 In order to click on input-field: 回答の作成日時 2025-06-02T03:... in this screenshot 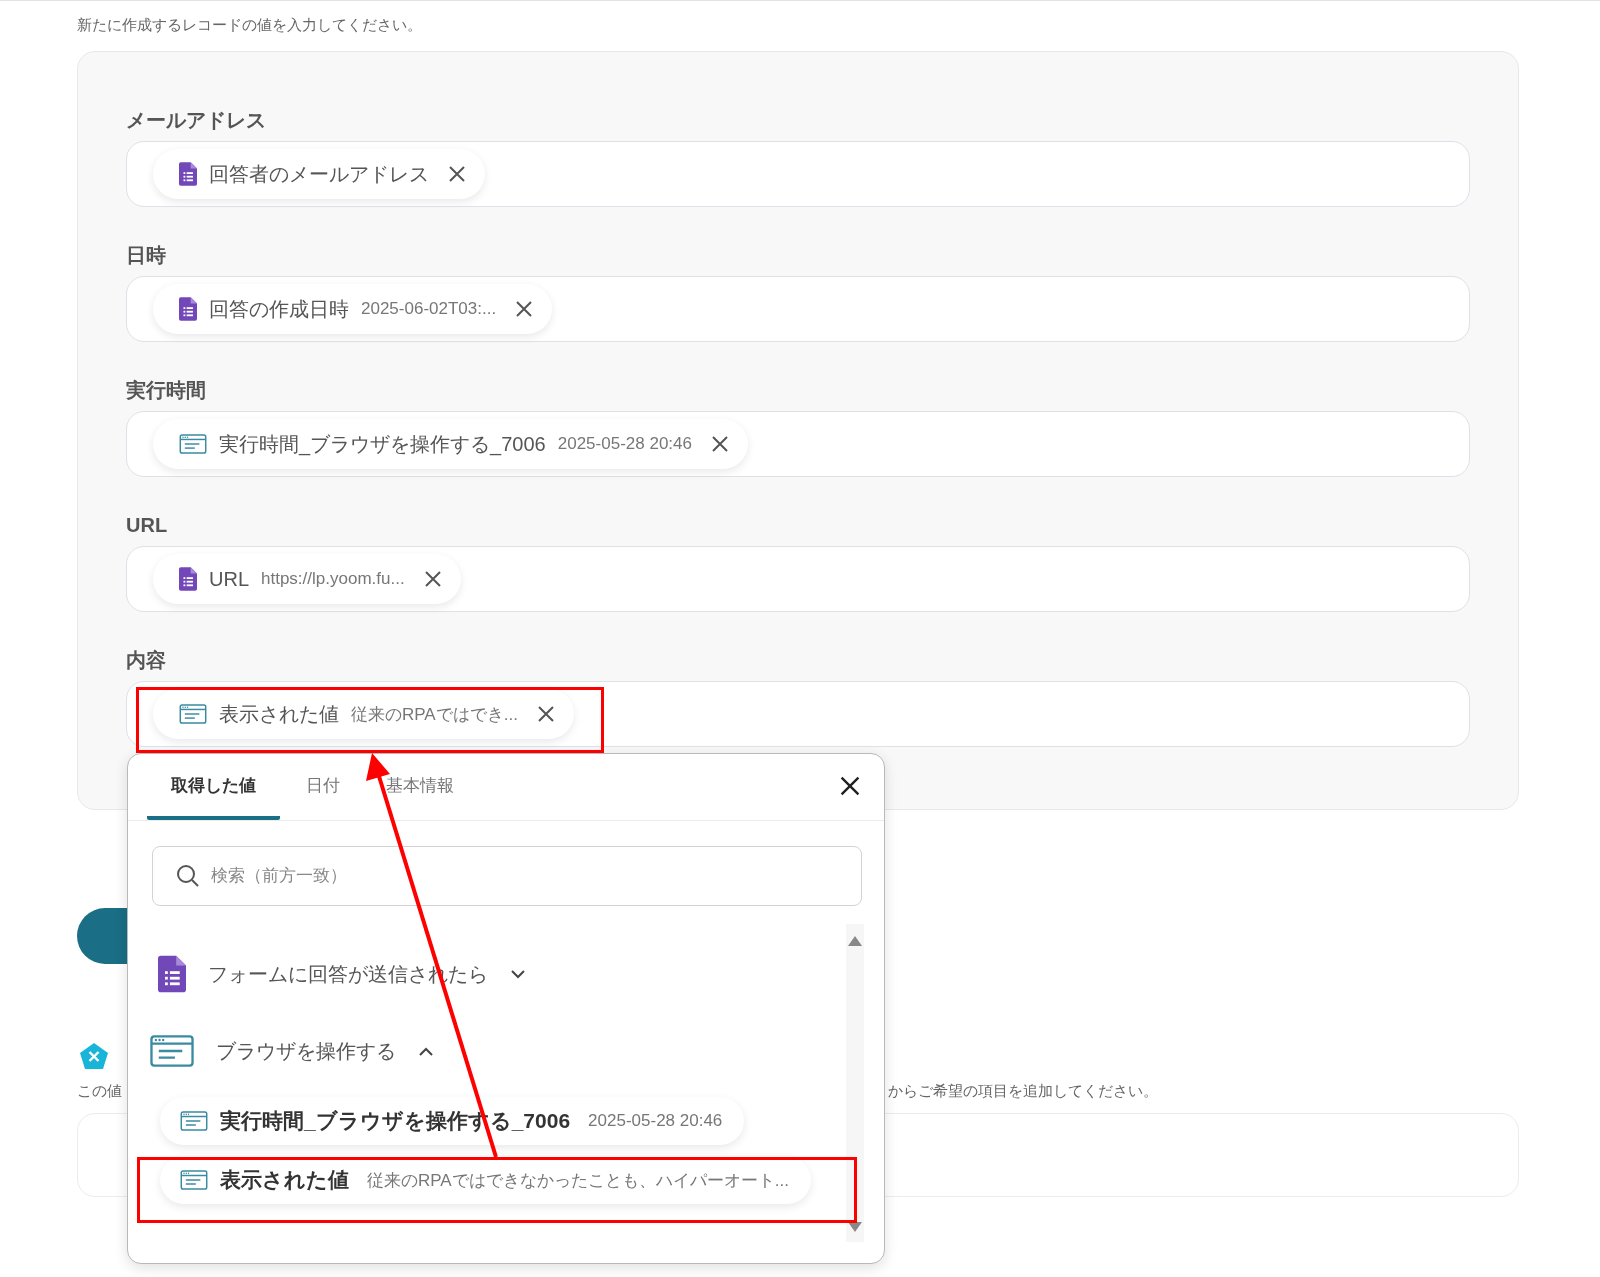, I will do `click(798, 309)`.